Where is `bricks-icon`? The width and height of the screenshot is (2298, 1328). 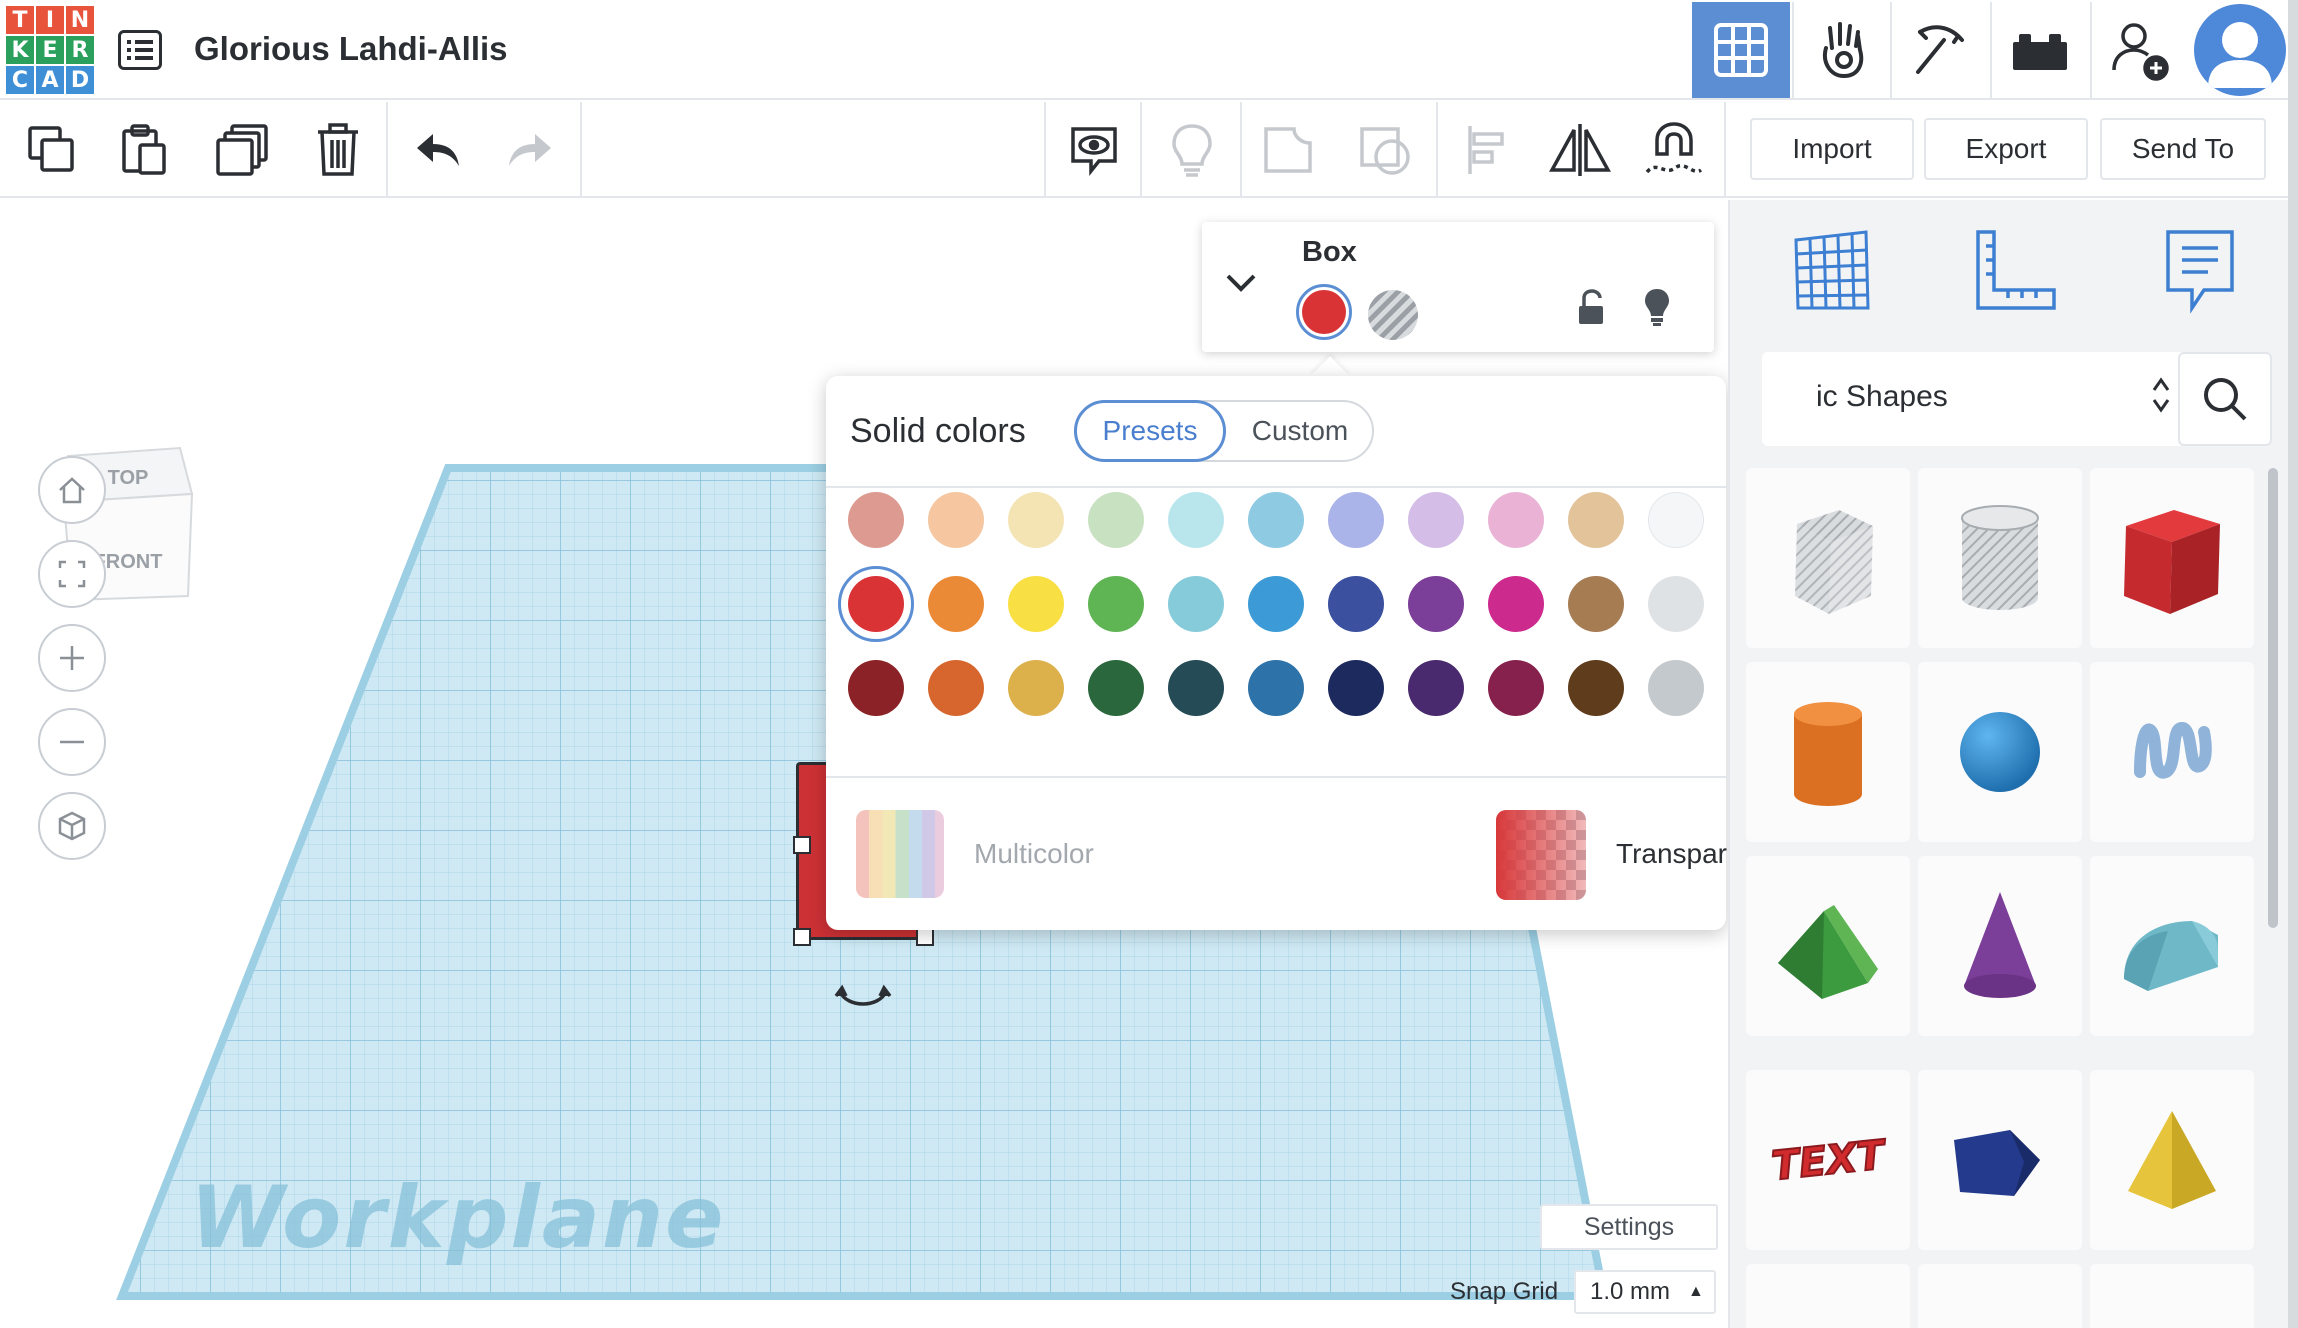 bricks-icon is located at coordinates (2039, 50).